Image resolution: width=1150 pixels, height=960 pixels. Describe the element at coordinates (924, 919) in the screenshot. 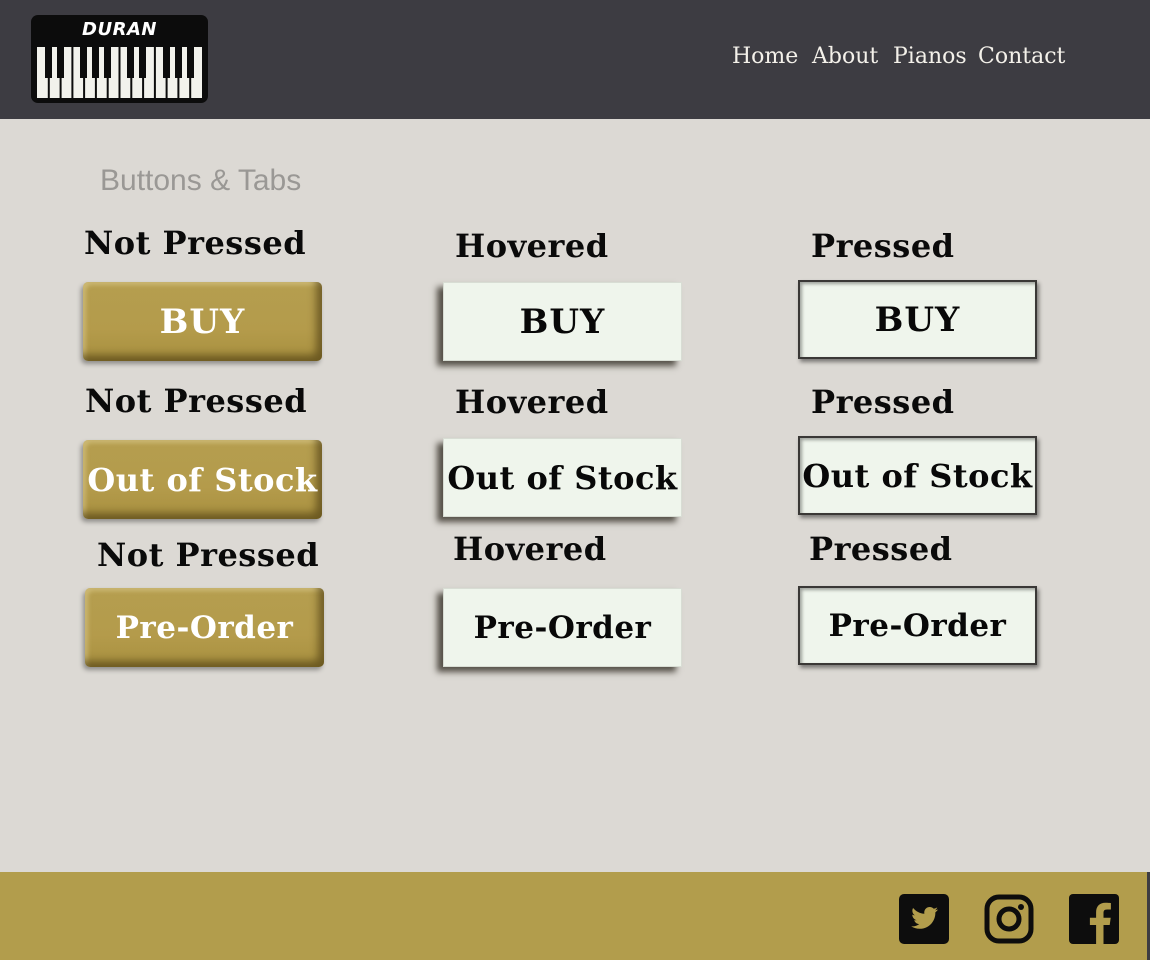

I see `twitter-icon` at that location.